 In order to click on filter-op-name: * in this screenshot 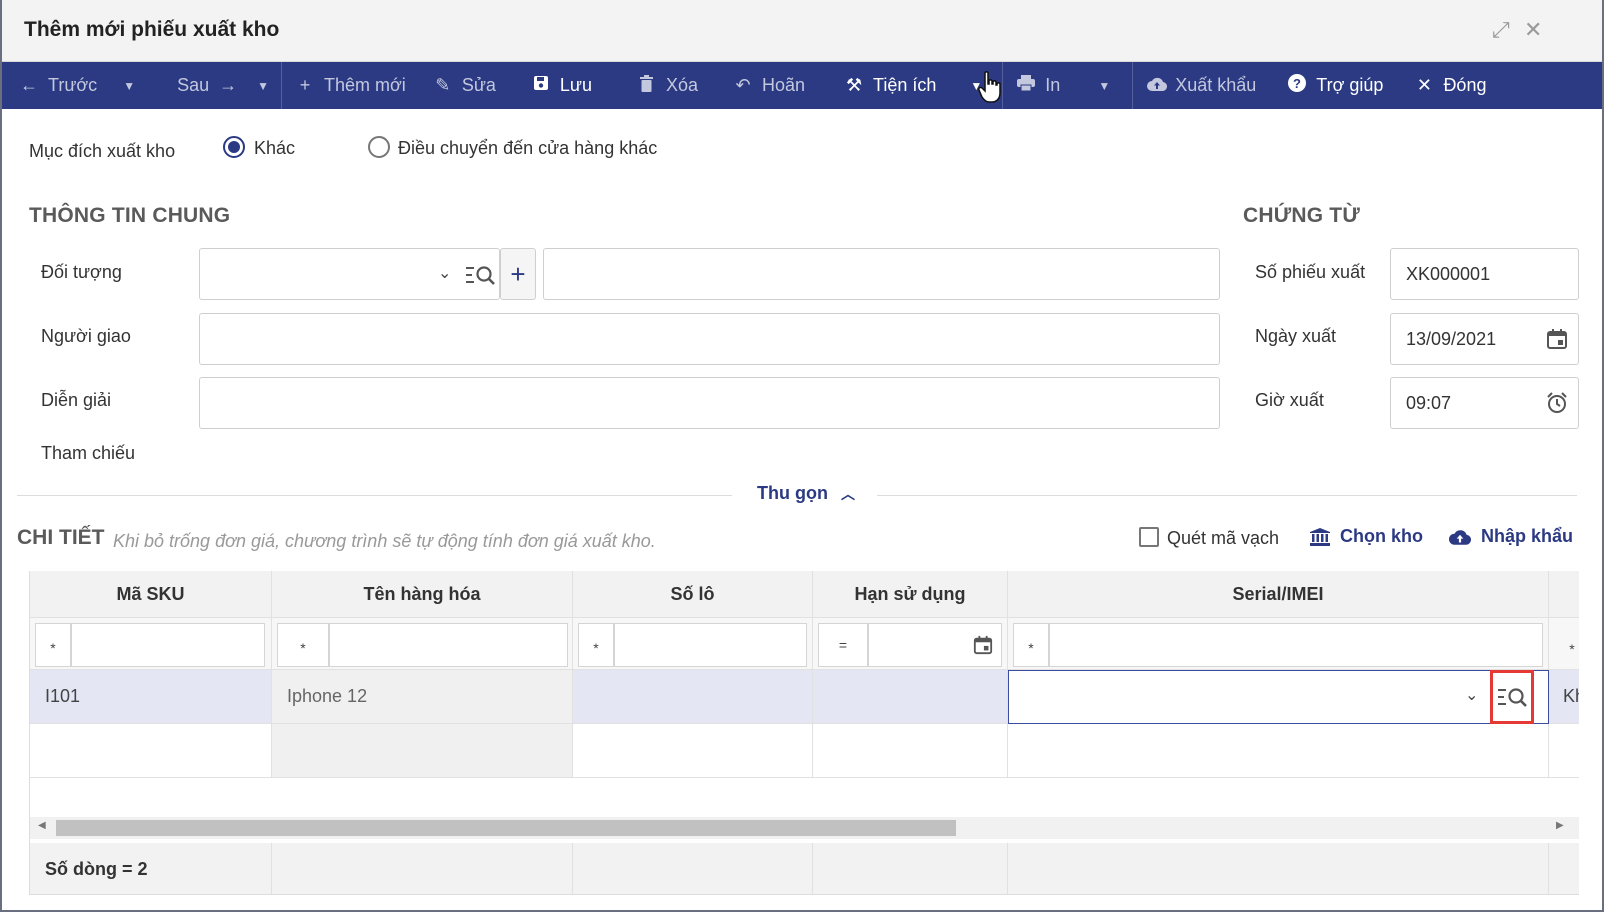, I will do `click(303, 645)`.